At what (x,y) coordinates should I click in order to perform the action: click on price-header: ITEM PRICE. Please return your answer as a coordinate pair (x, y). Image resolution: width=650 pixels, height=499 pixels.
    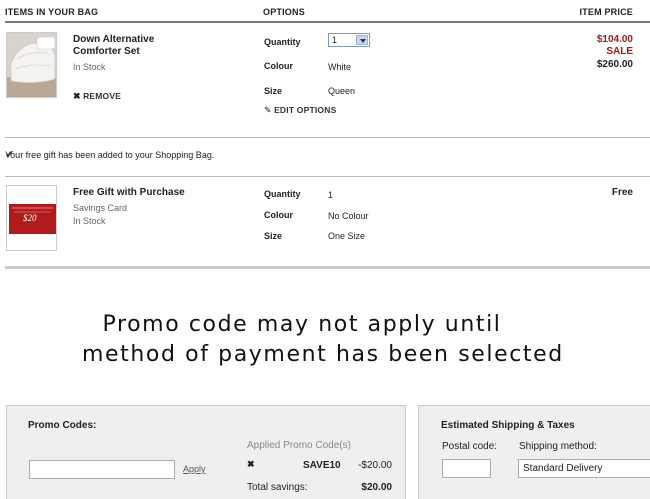
    Looking at the image, I should click on (606, 12).